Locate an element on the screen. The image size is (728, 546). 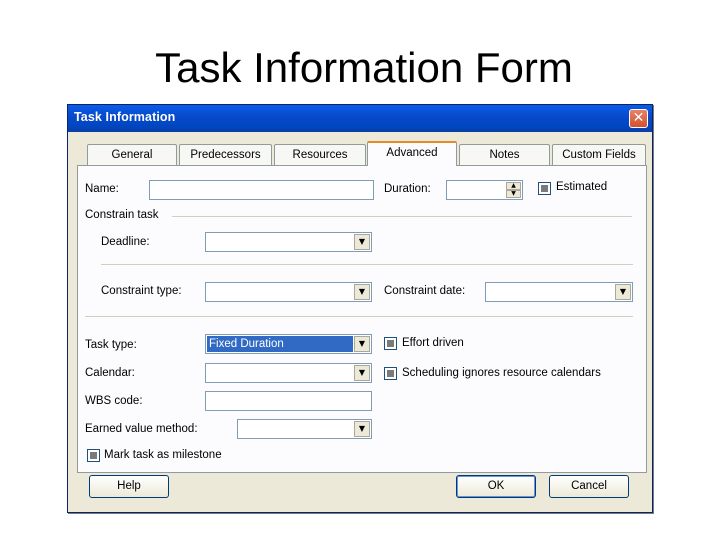
constraint-type-label: Constraint type: is located at coordinates (141, 291).